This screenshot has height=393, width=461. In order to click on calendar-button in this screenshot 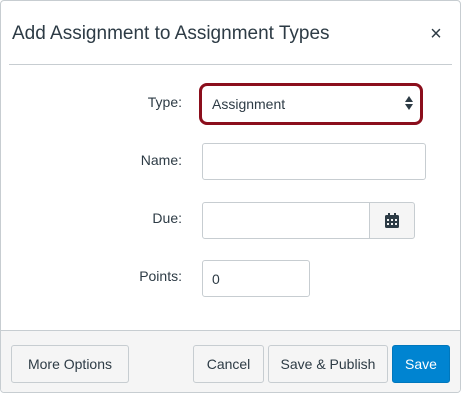, I will do `click(392, 220)`.